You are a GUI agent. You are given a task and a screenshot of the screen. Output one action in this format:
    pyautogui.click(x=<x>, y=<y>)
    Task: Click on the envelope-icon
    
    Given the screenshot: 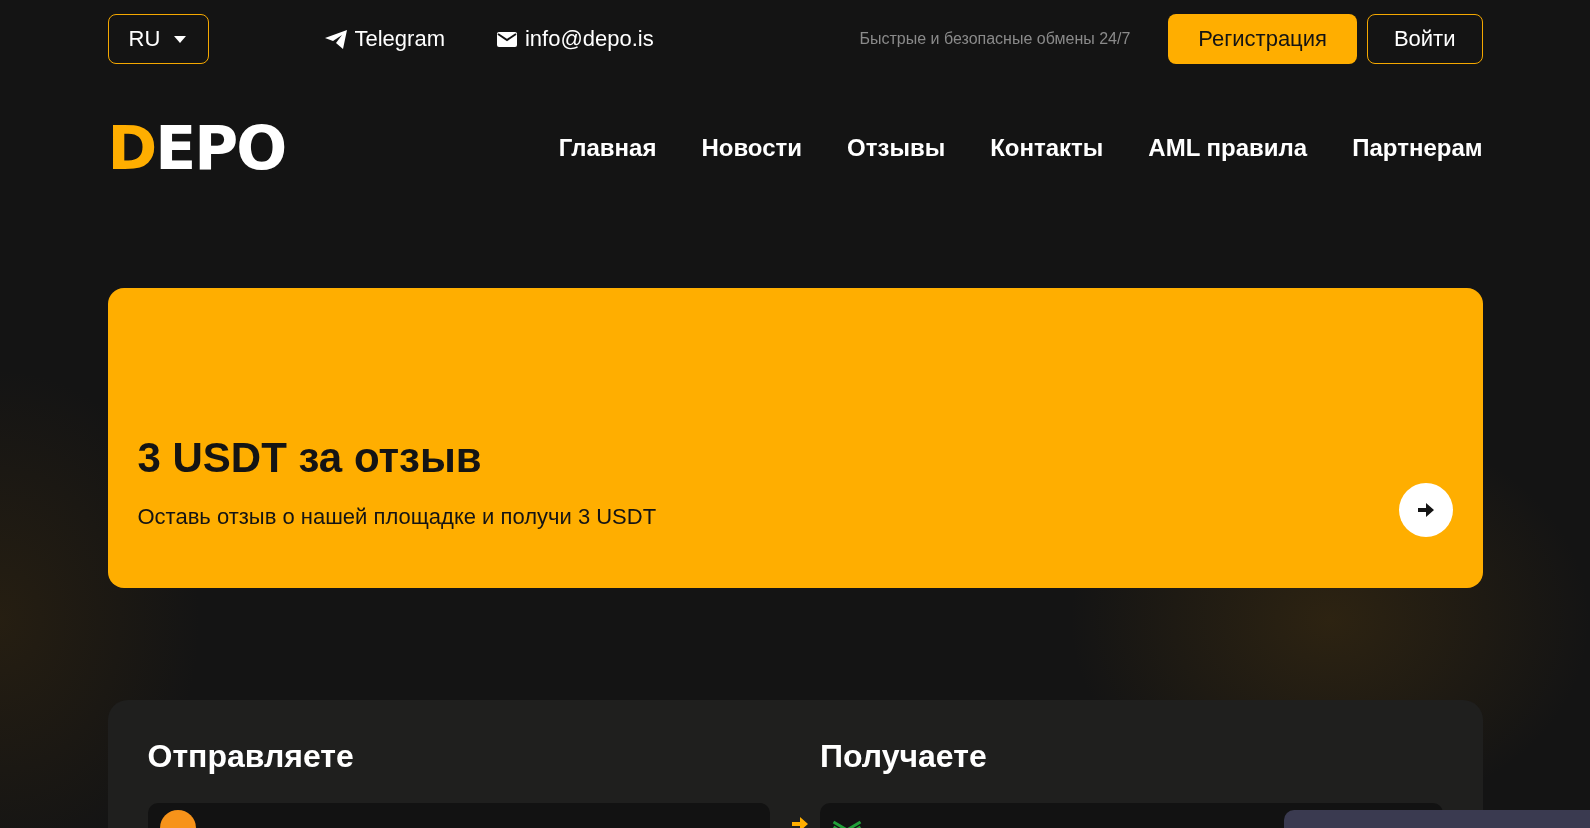 What is the action you would take?
    pyautogui.click(x=507, y=39)
    